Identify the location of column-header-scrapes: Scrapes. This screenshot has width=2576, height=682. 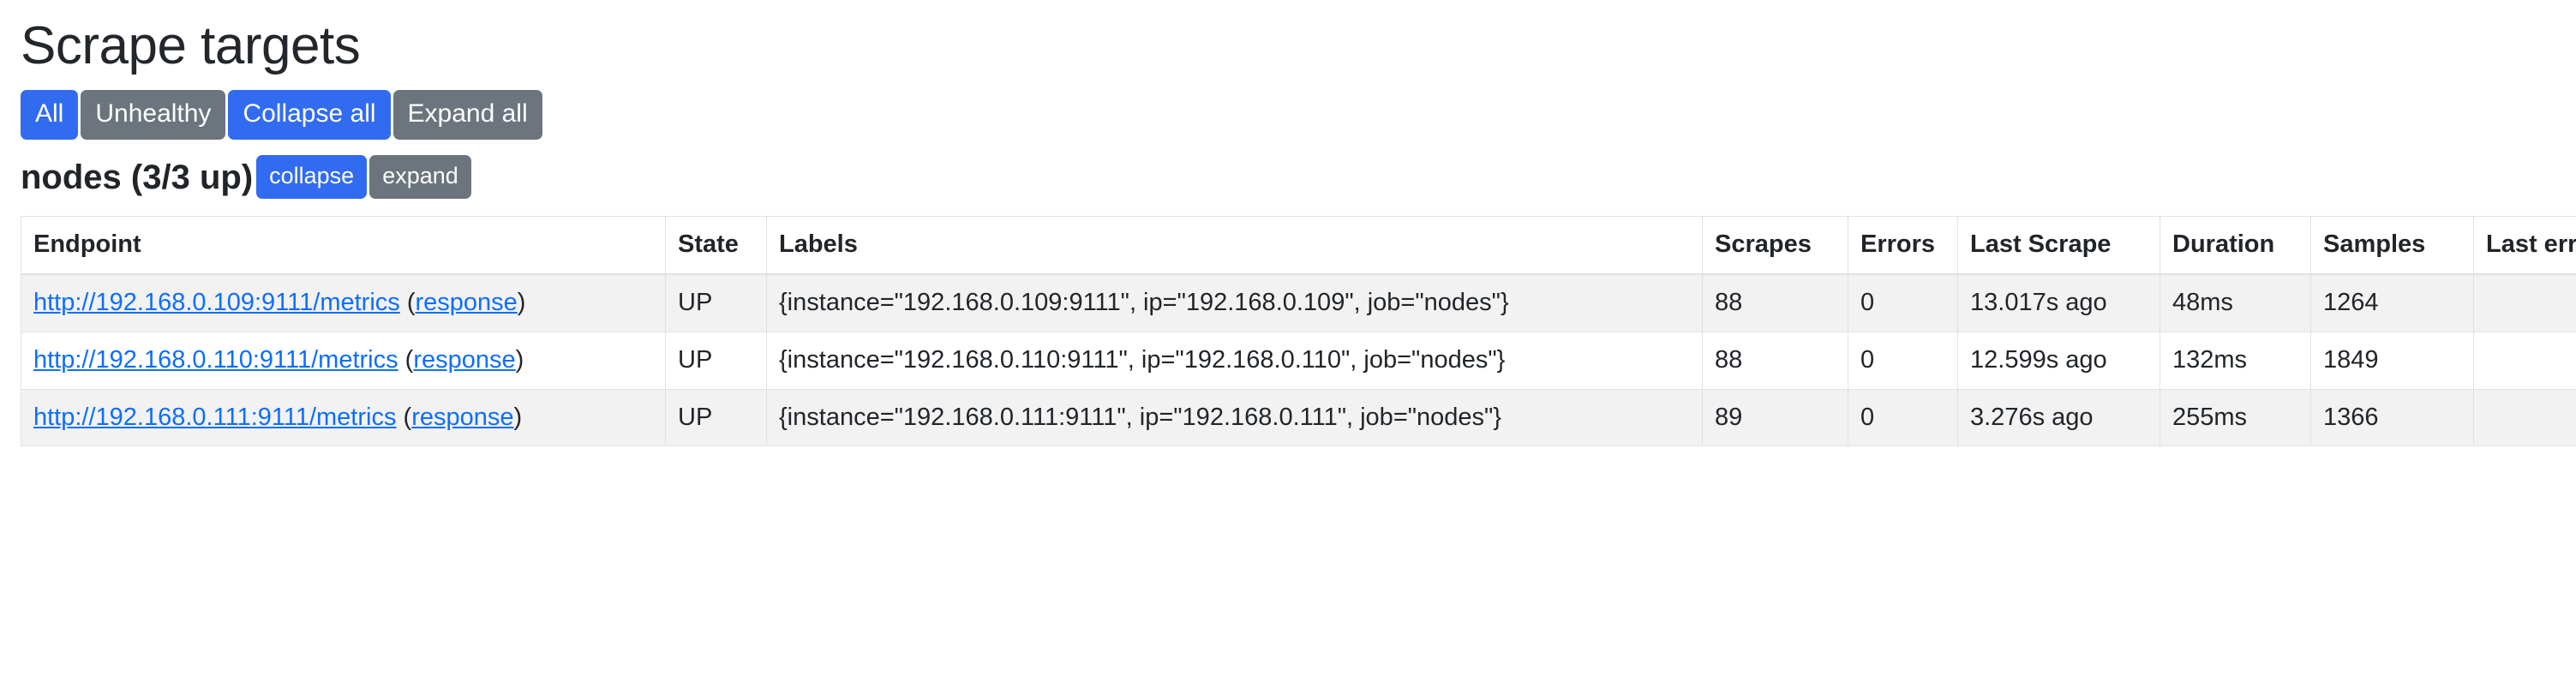
(1775, 246).